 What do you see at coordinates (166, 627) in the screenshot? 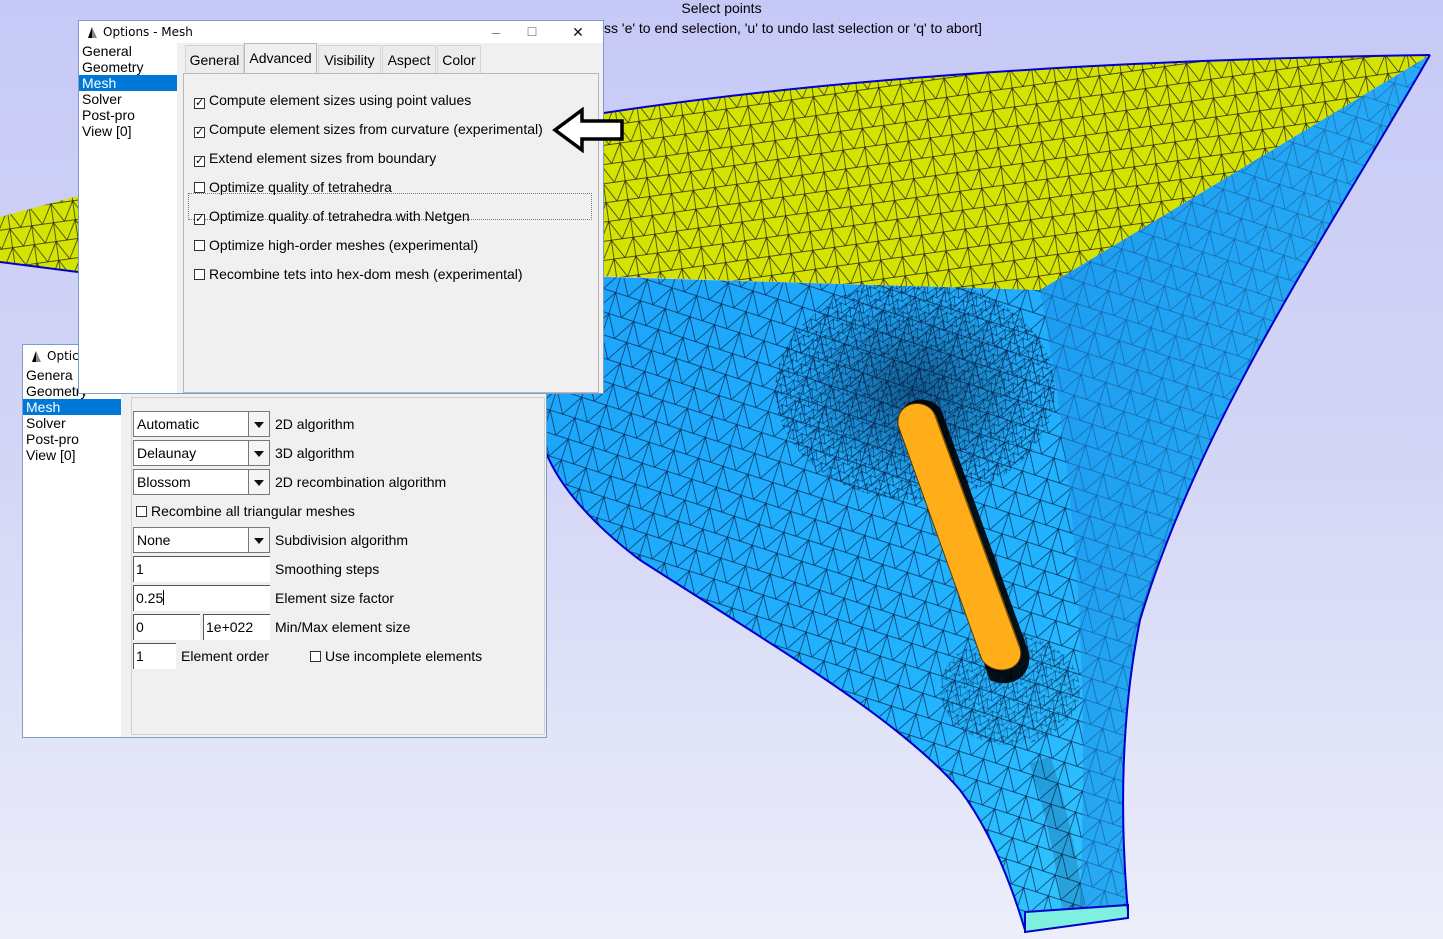
I see `min-element-size-input: 0` at bounding box center [166, 627].